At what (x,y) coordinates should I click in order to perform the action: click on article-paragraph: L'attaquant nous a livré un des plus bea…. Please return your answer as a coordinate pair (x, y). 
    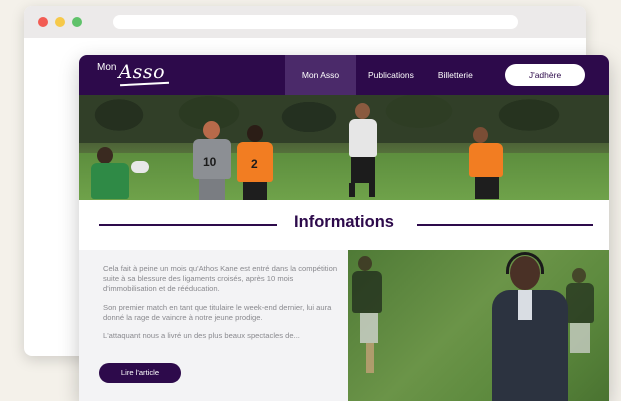
    Looking at the image, I should click on (201, 336).